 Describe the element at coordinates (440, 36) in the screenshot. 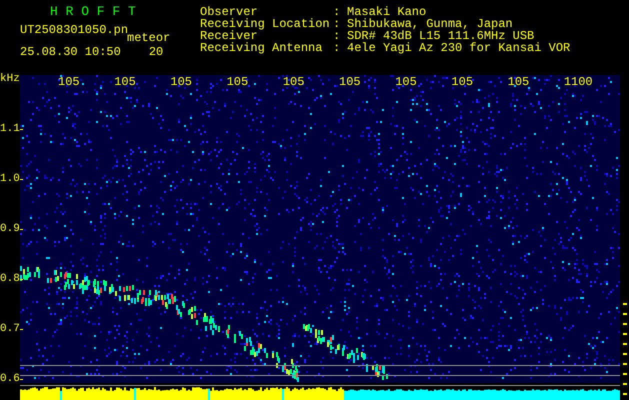

I see `info-value: SDR# 43dB L15 111.6MHz USB` at that location.